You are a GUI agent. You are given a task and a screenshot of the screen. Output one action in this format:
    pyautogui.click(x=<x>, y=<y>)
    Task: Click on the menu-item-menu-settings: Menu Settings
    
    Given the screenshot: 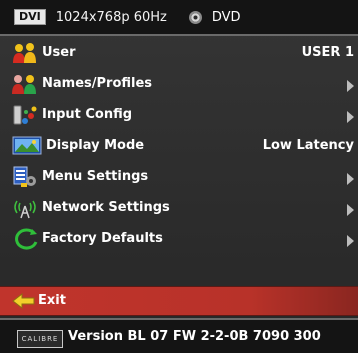 What is the action you would take?
    pyautogui.click(x=179, y=177)
    